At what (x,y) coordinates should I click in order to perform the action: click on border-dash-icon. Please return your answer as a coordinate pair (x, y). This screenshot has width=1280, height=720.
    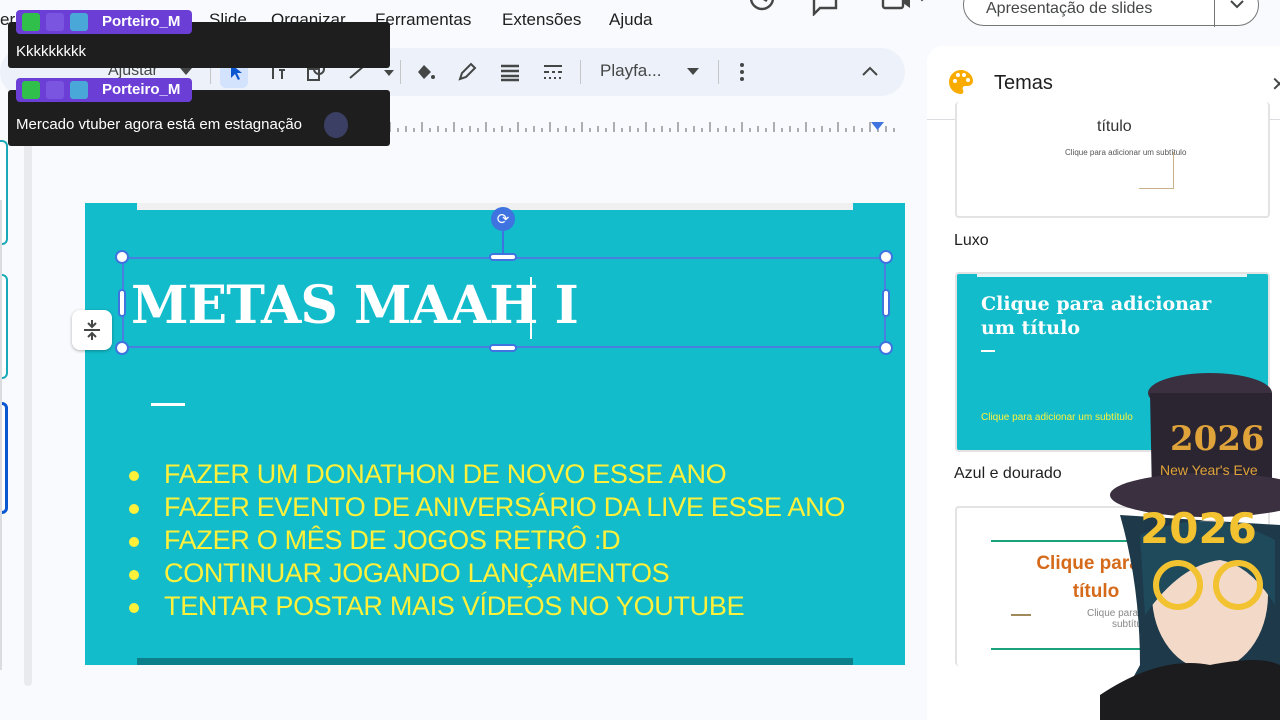
    Looking at the image, I should click on (553, 72).